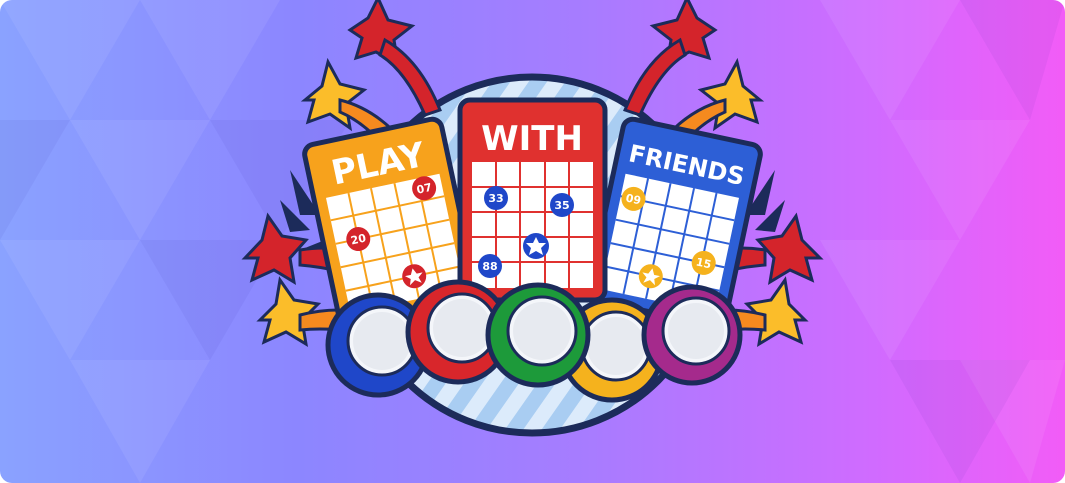  I want to click on ball-number: 33, so click(495, 198).